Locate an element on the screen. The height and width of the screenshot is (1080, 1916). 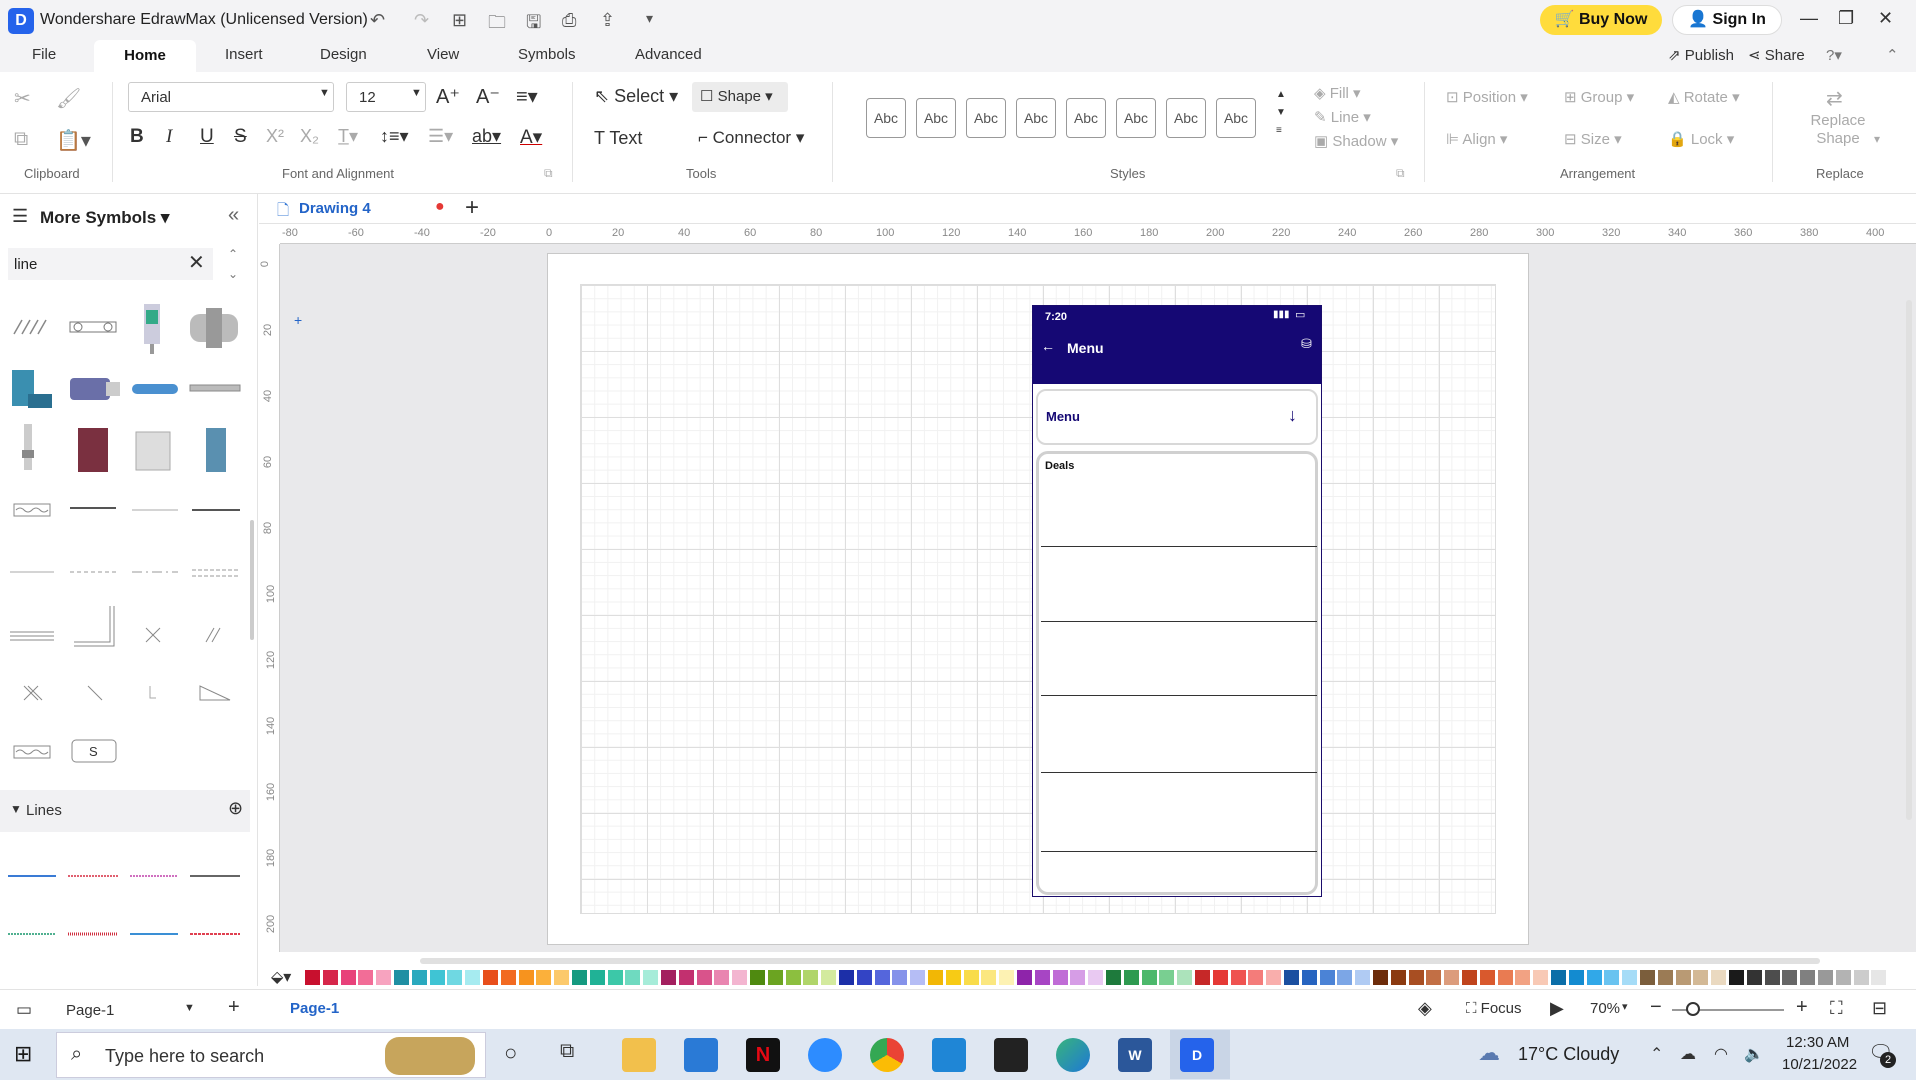
lock-button: 🔒 Lock ▾ is located at coordinates (1701, 139).